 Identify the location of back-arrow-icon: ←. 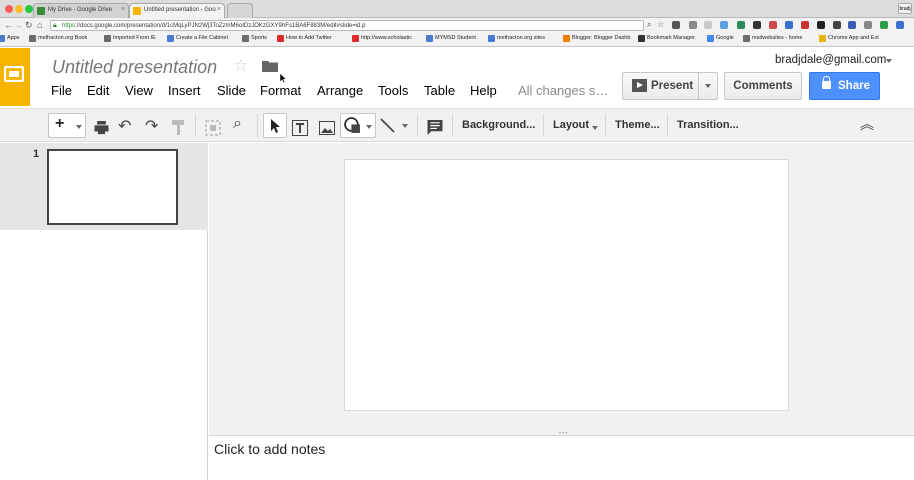
(8, 25).